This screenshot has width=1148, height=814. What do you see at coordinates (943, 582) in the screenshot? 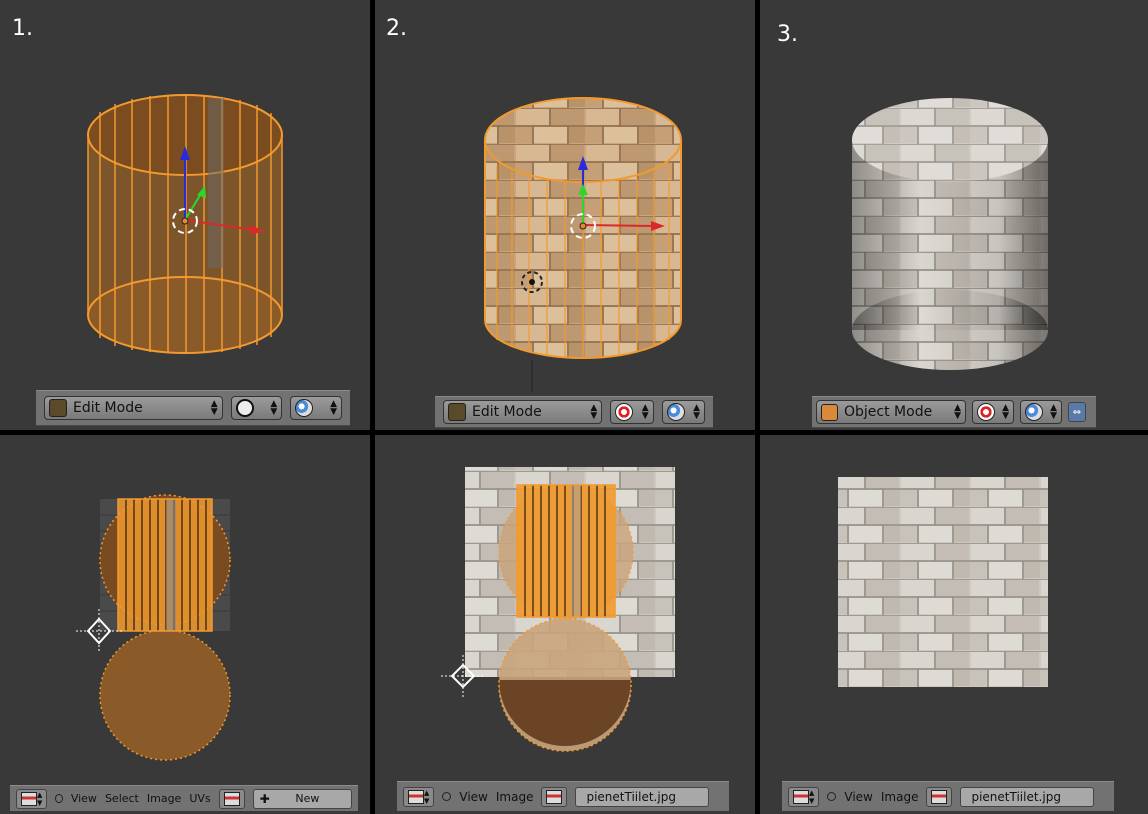
I see `brick-texture-image` at bounding box center [943, 582].